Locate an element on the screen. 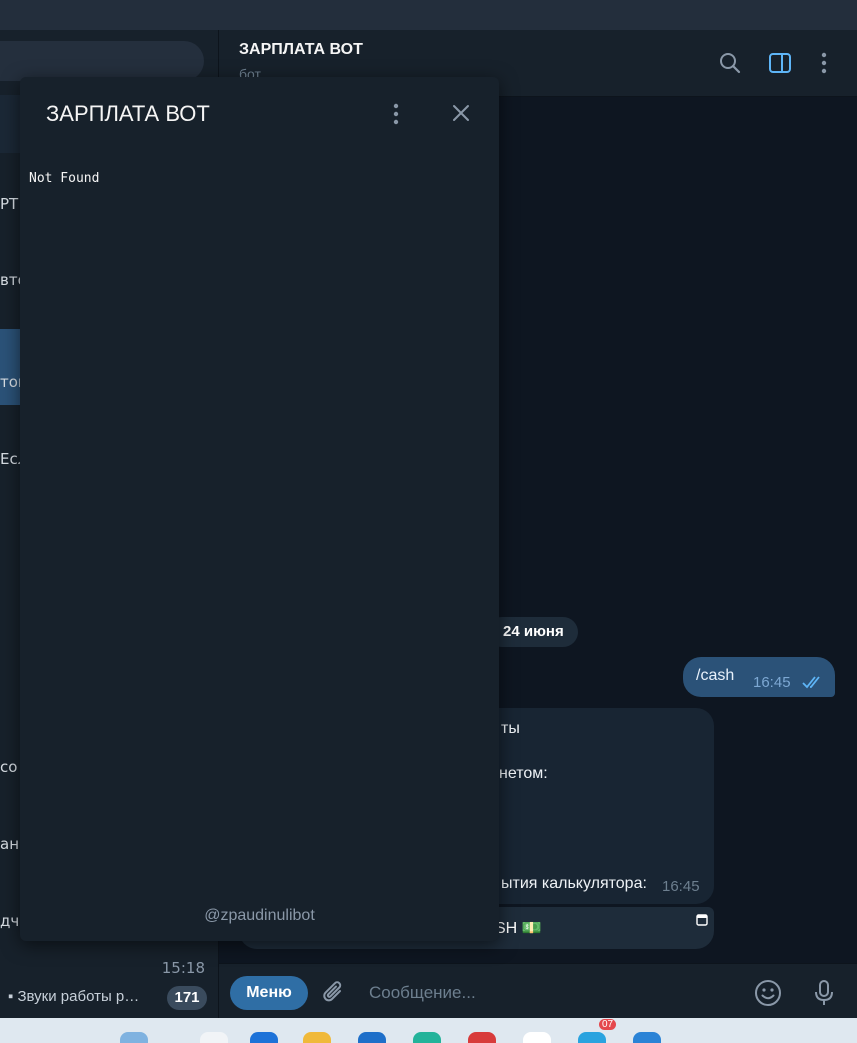 The width and height of the screenshot is (857, 1043). close-icon is located at coordinates (461, 113).